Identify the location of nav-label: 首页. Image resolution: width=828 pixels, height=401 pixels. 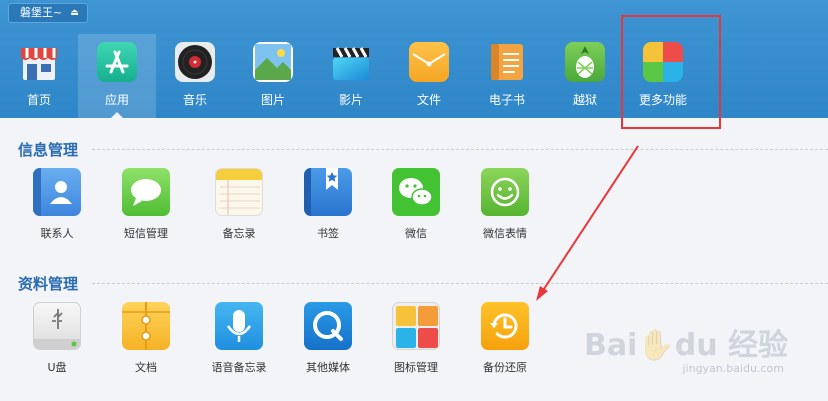
(38, 100).